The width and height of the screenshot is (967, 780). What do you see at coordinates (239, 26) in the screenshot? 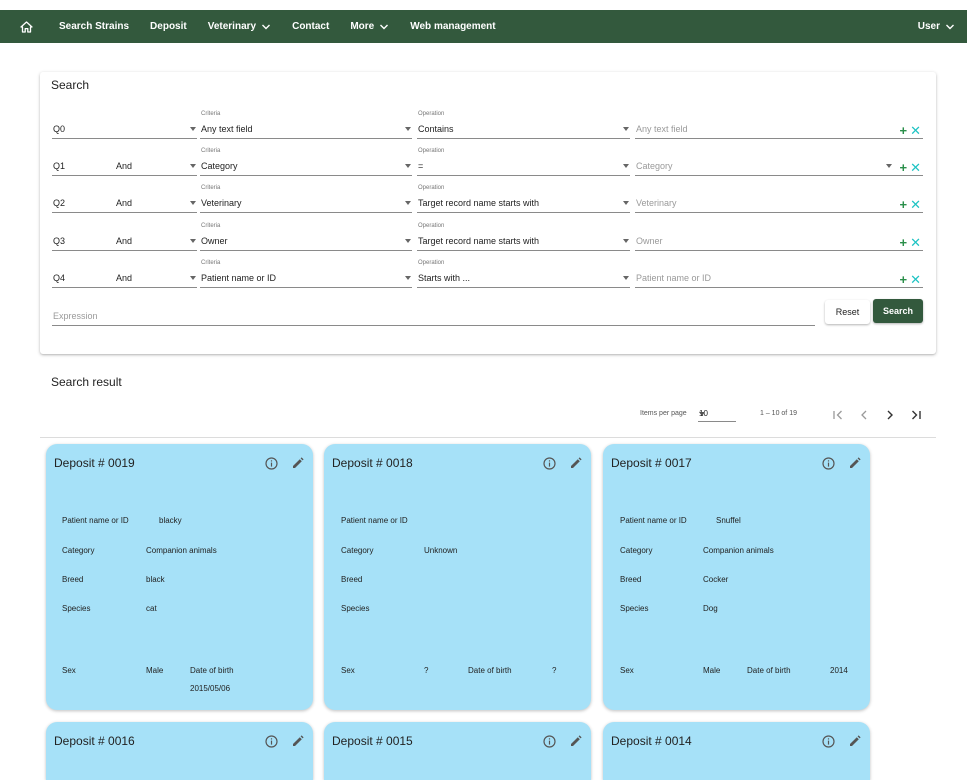
I see `nav-veterinary: Veterinary` at bounding box center [239, 26].